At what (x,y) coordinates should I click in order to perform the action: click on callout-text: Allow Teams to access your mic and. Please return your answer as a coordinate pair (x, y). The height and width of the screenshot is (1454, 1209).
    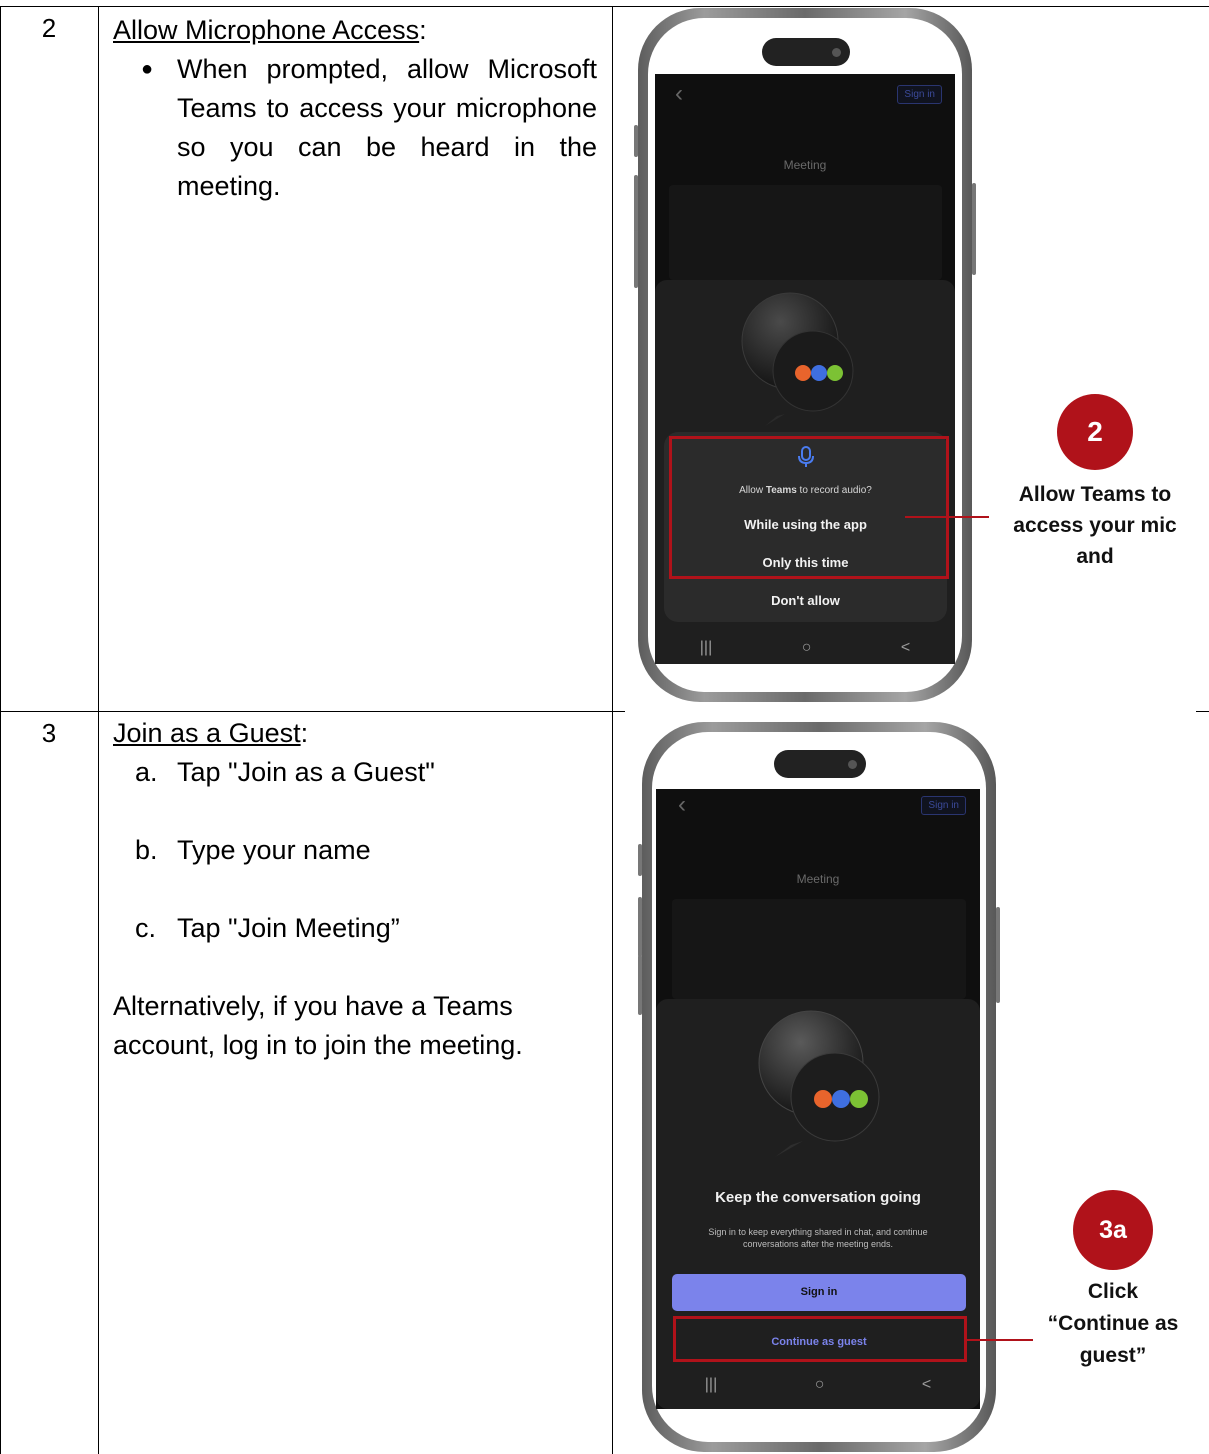
    Looking at the image, I should click on (1095, 525).